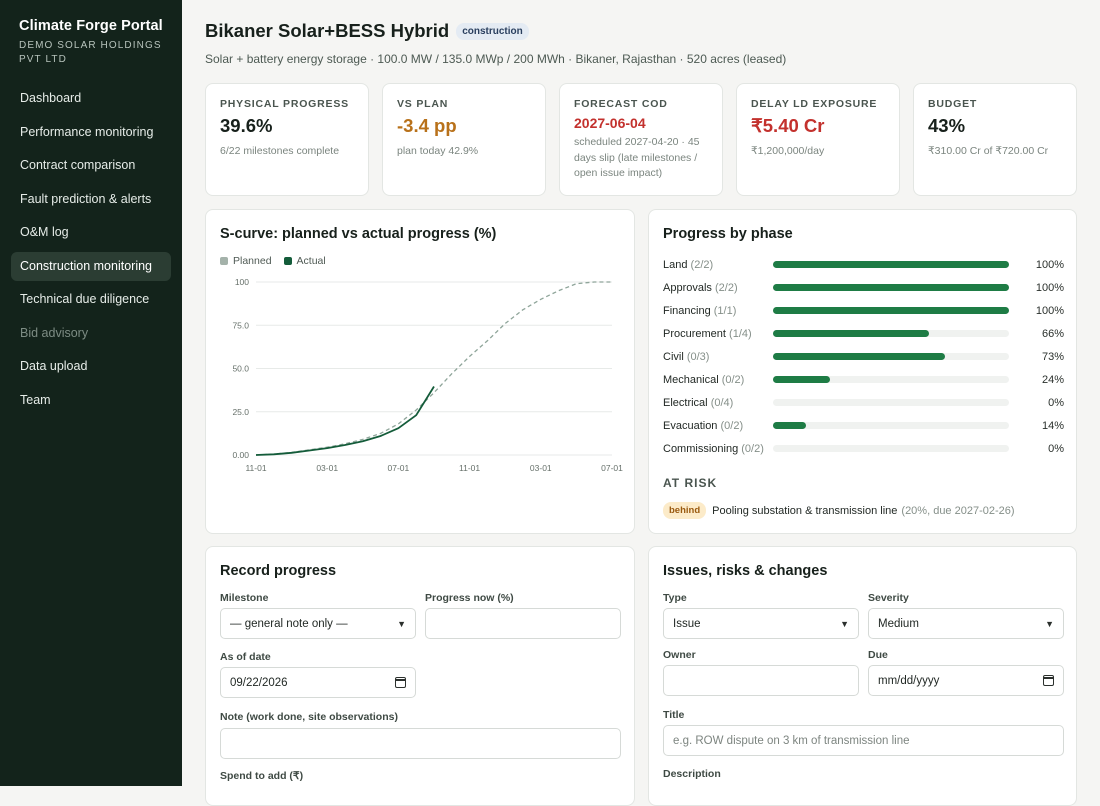  What do you see at coordinates (685, 510) in the screenshot?
I see `behind-badge: behind` at bounding box center [685, 510].